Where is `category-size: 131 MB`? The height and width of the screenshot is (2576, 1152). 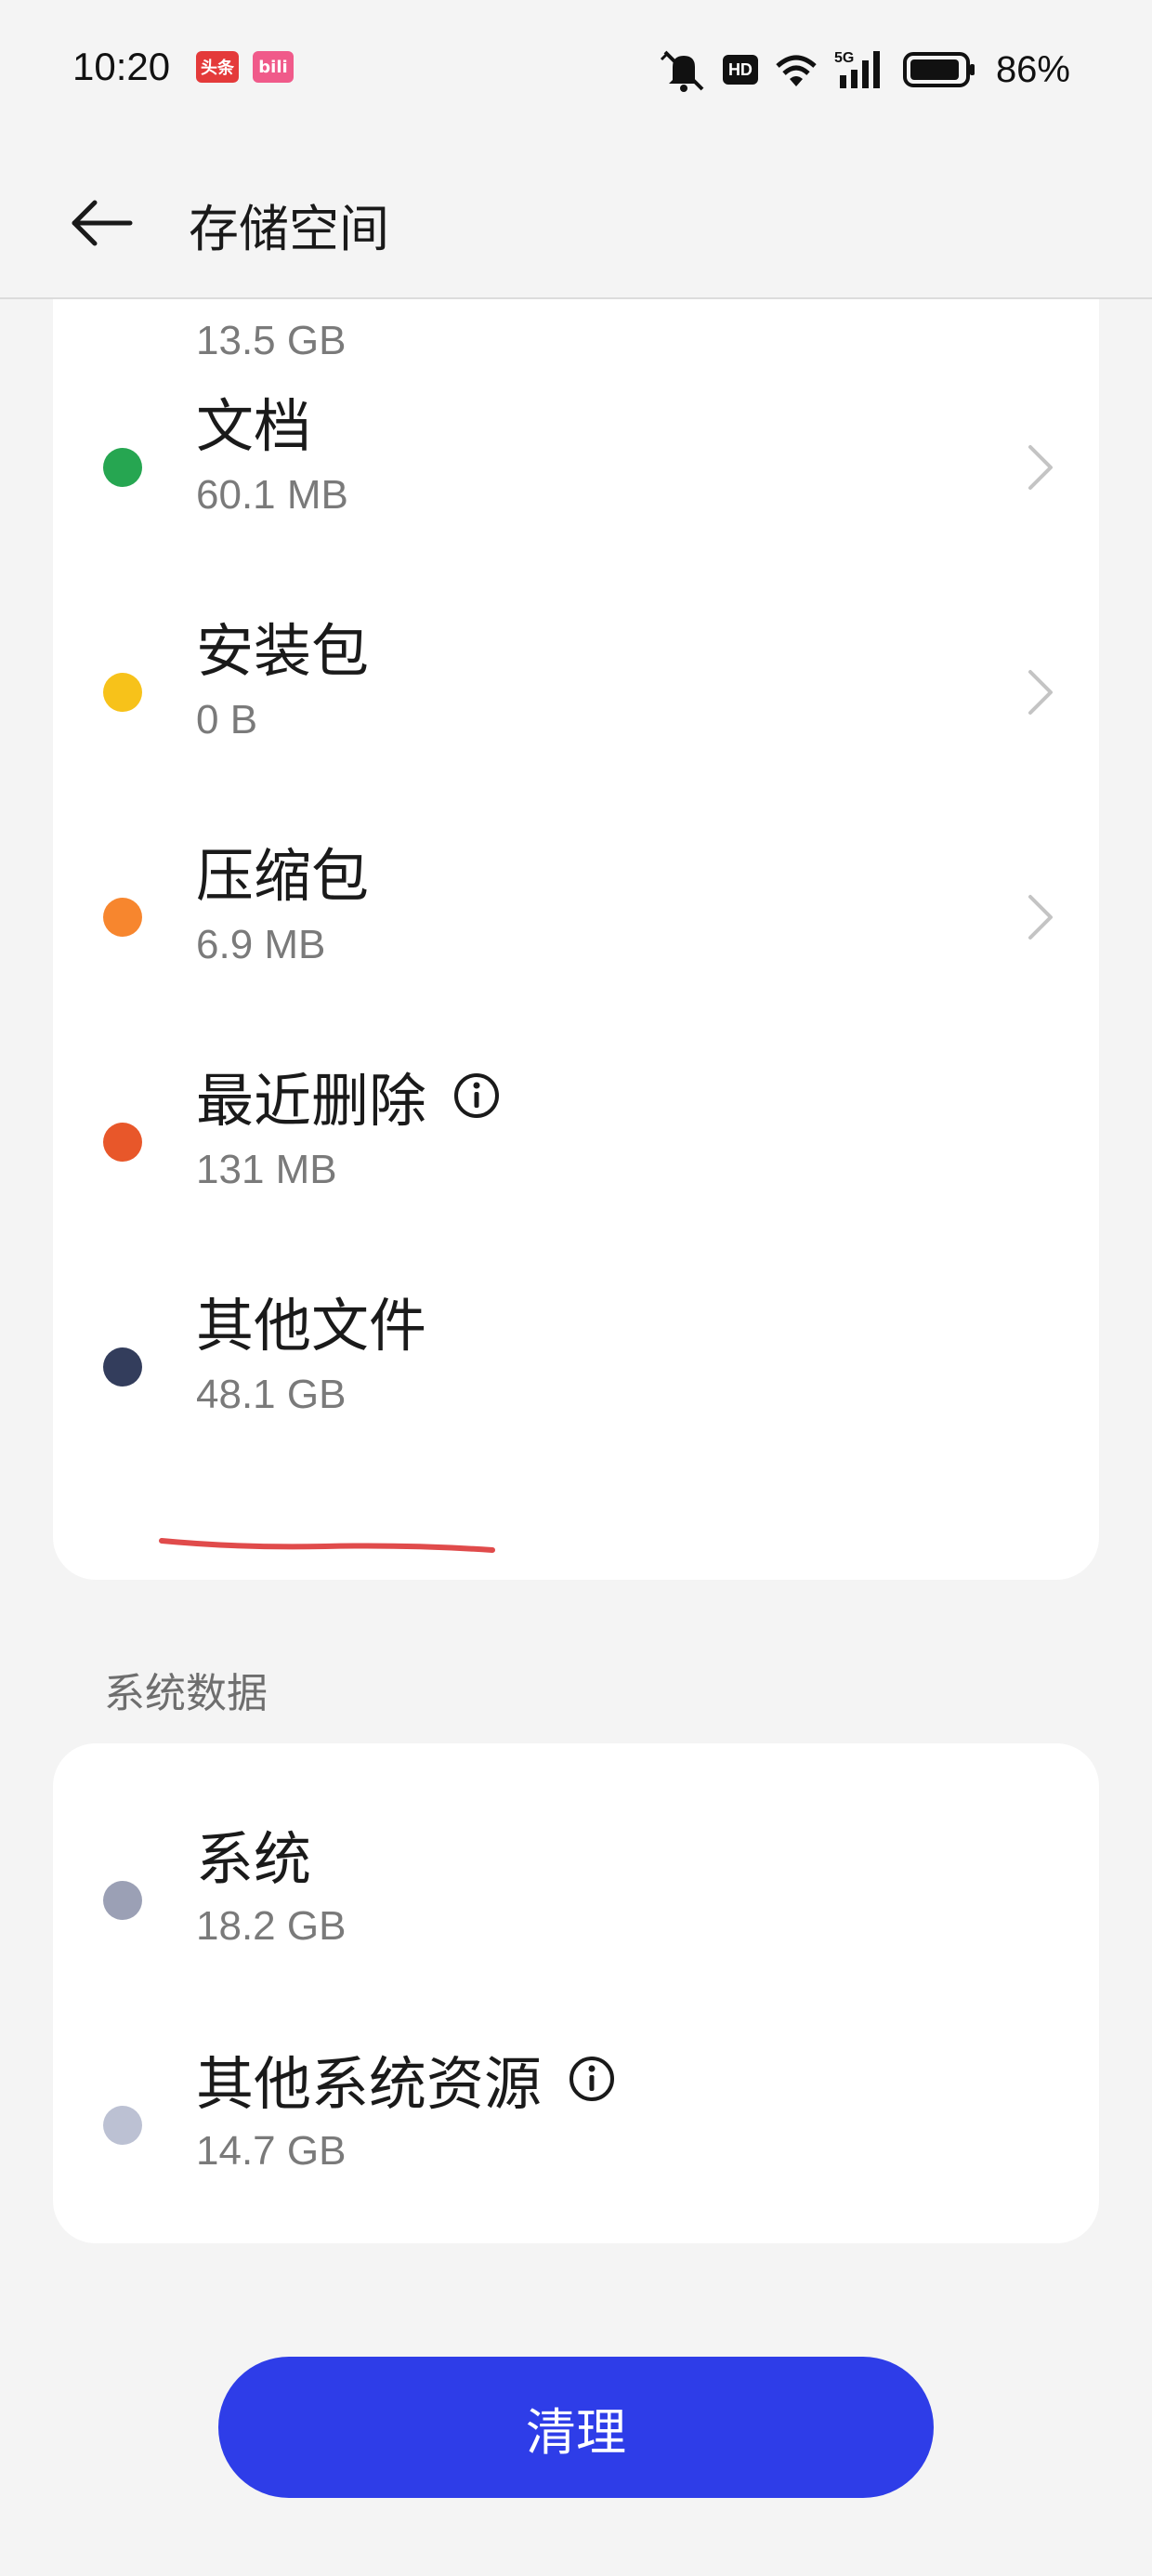 category-size: 131 MB is located at coordinates (266, 1169).